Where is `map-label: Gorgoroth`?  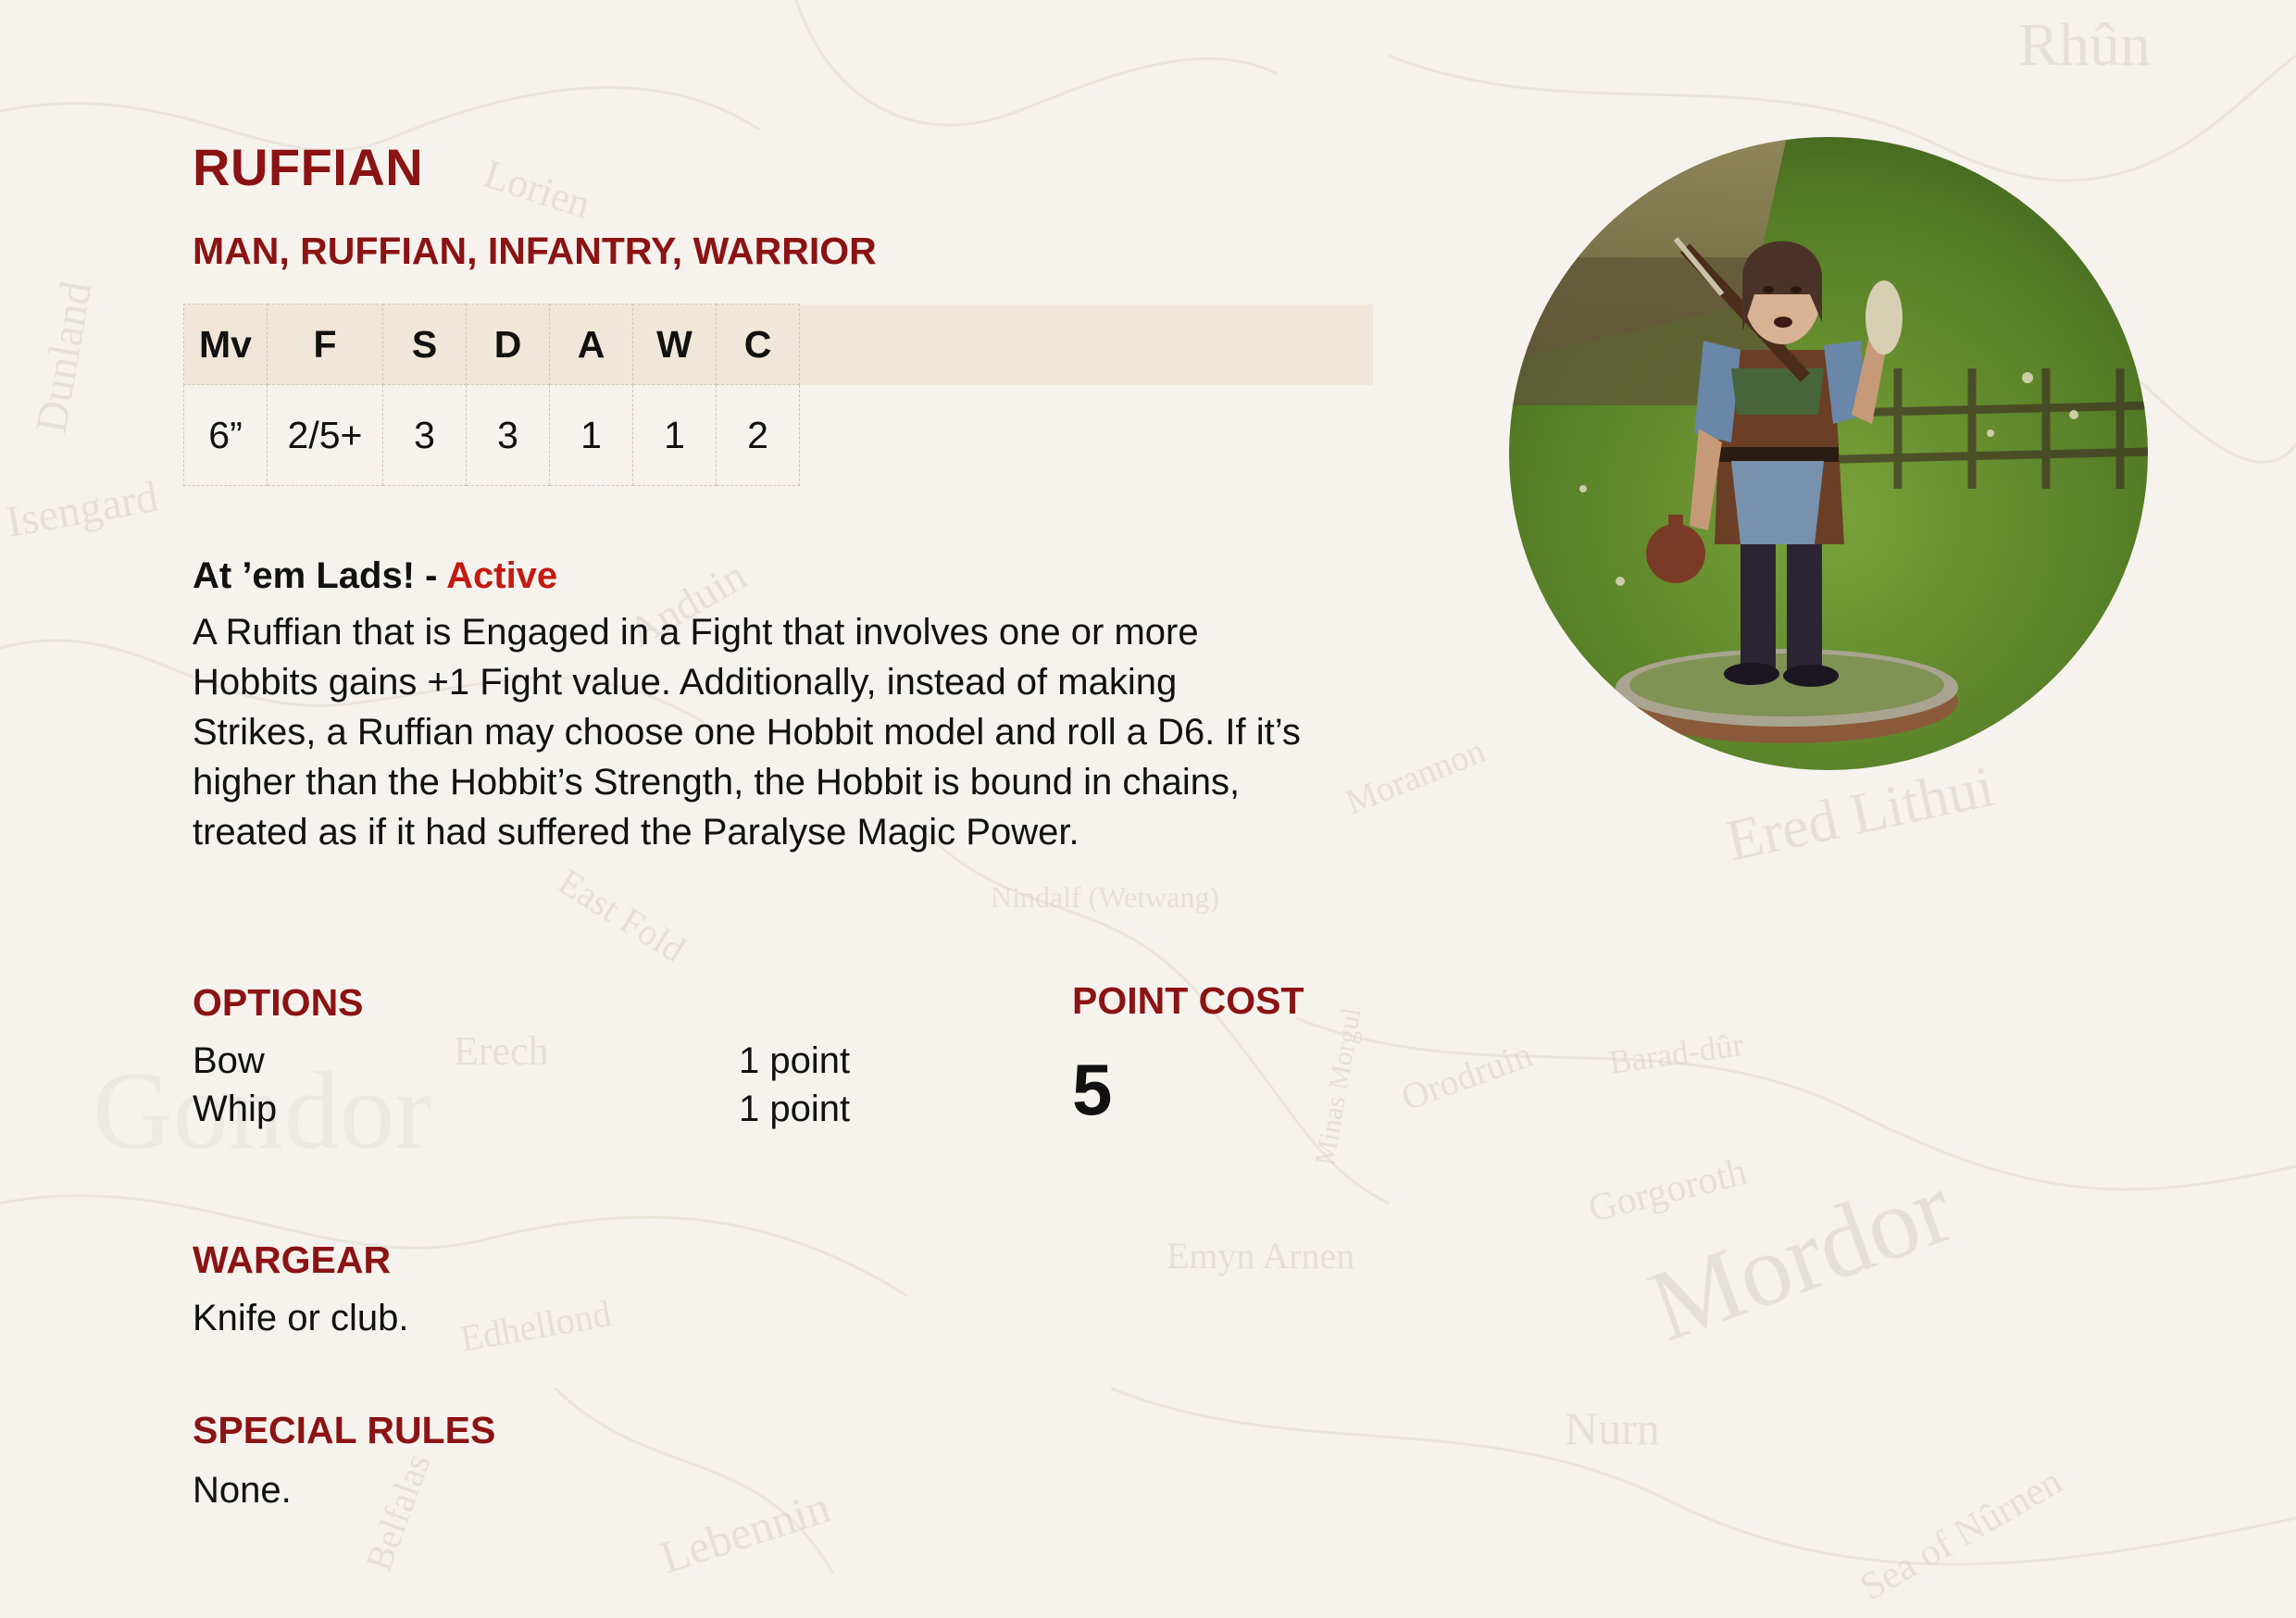 map-label: Gorgoroth is located at coordinates (1667, 1191).